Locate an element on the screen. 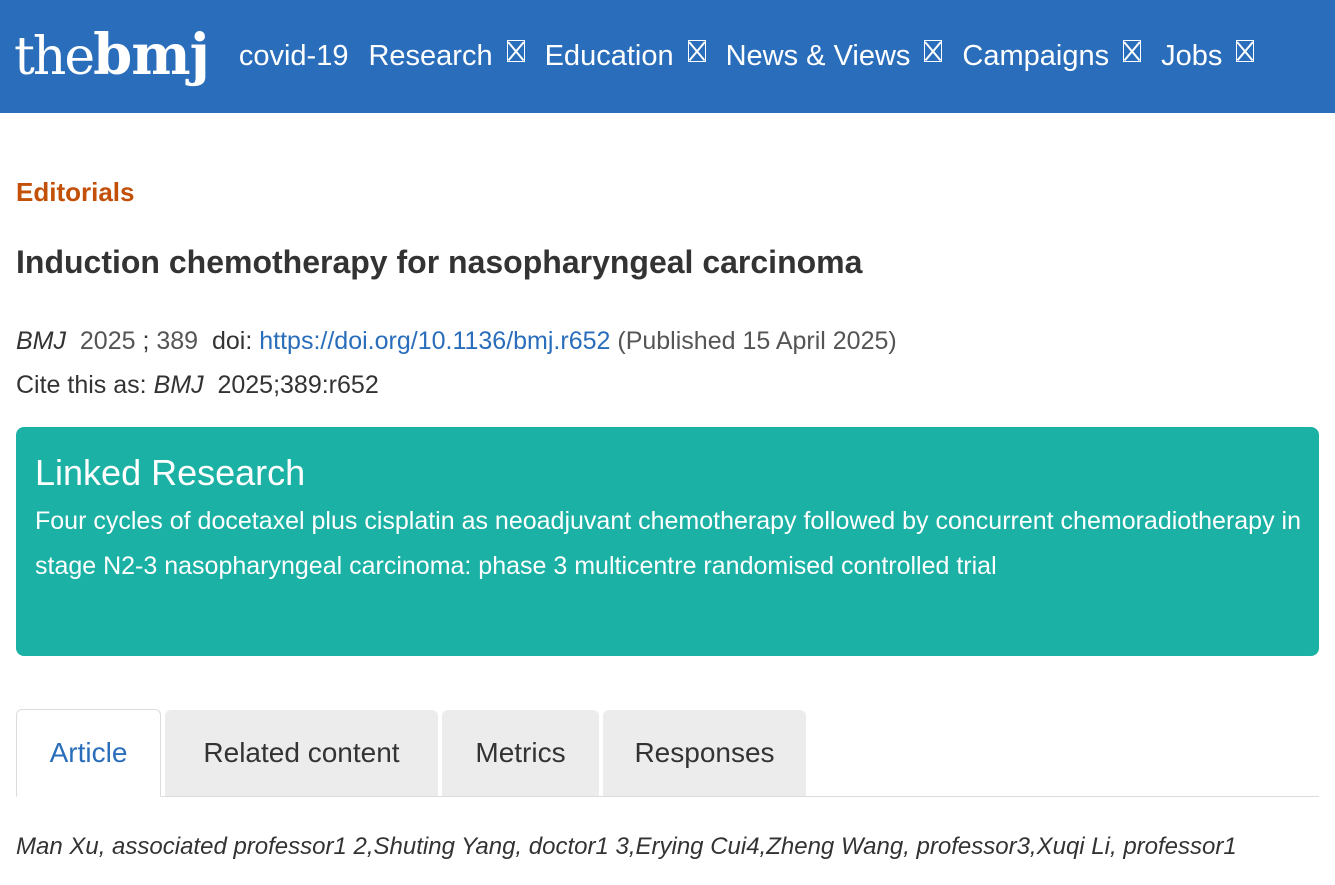 The image size is (1335, 885). nav-label: Jobs is located at coordinates (1192, 56).